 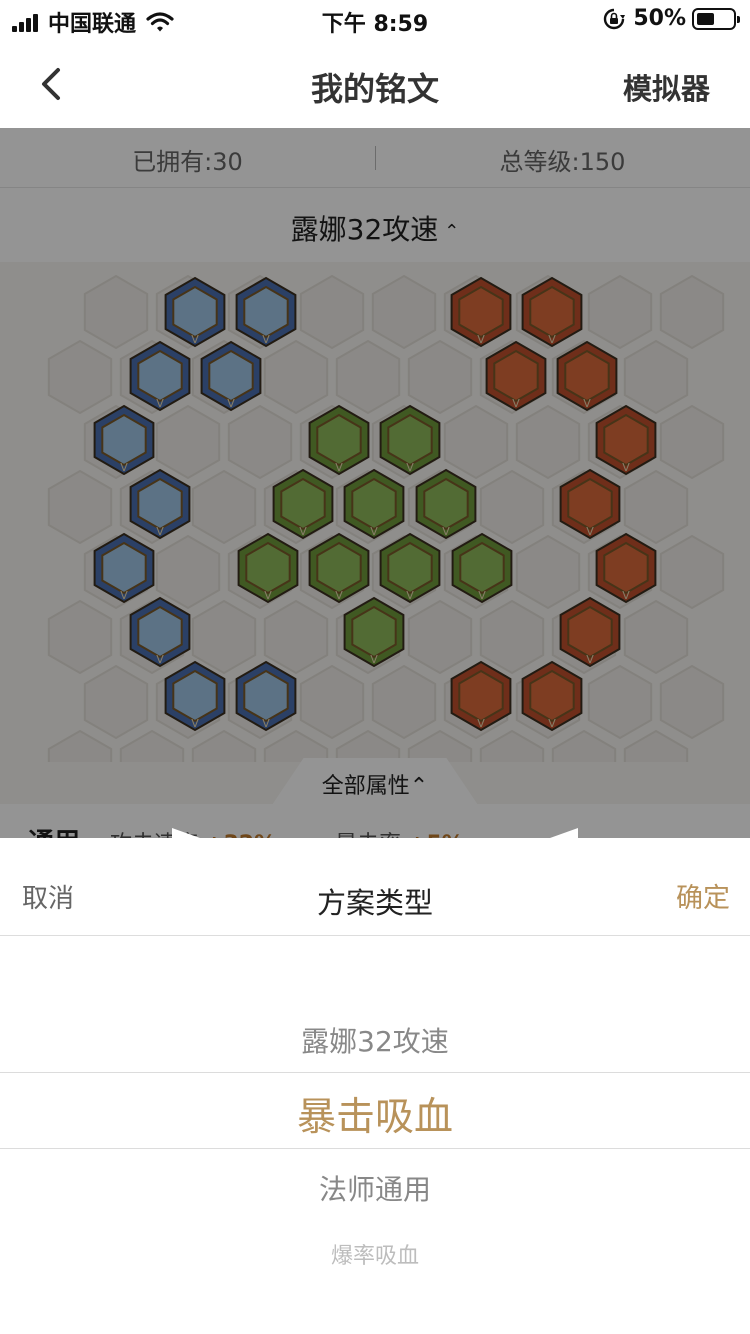 I want to click on status-right: 50%, so click(x=671, y=18).